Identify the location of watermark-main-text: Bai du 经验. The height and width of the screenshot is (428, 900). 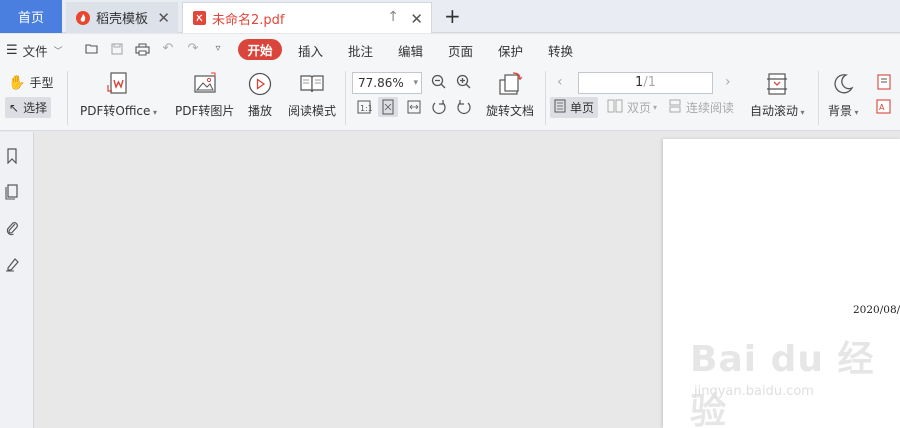
(782, 383).